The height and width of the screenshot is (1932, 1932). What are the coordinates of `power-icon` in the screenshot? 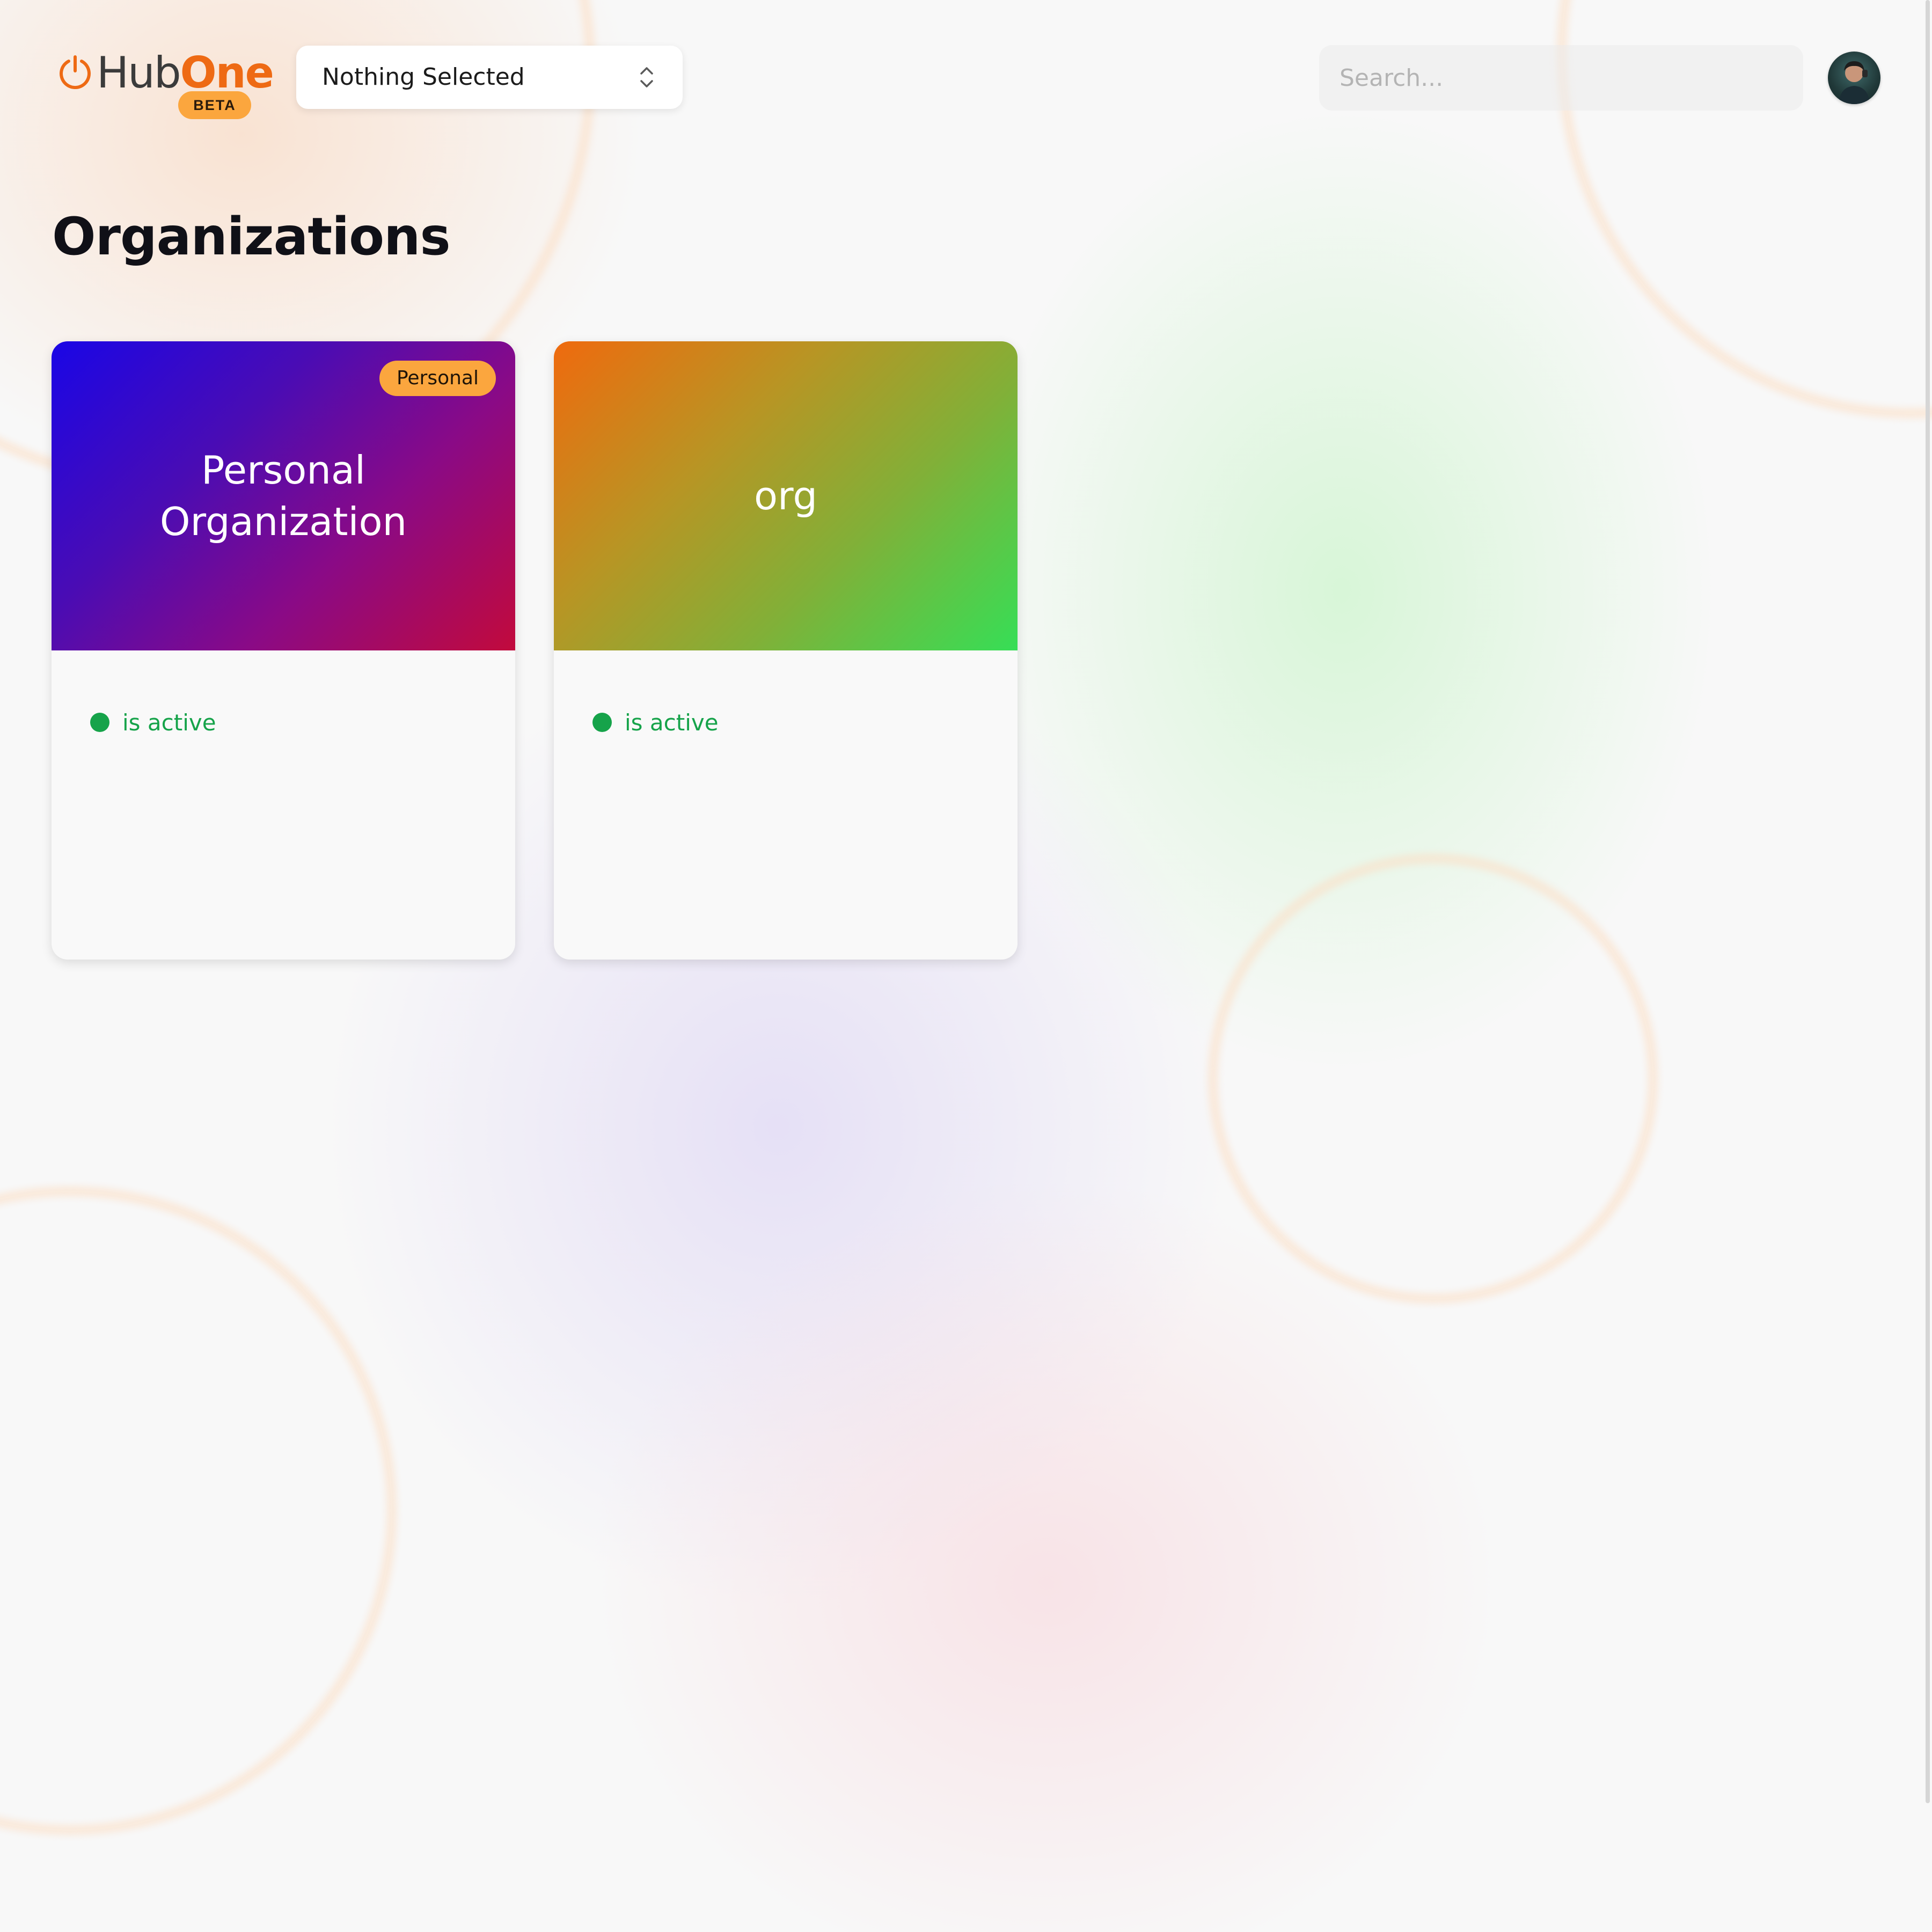 It's located at (75, 72).